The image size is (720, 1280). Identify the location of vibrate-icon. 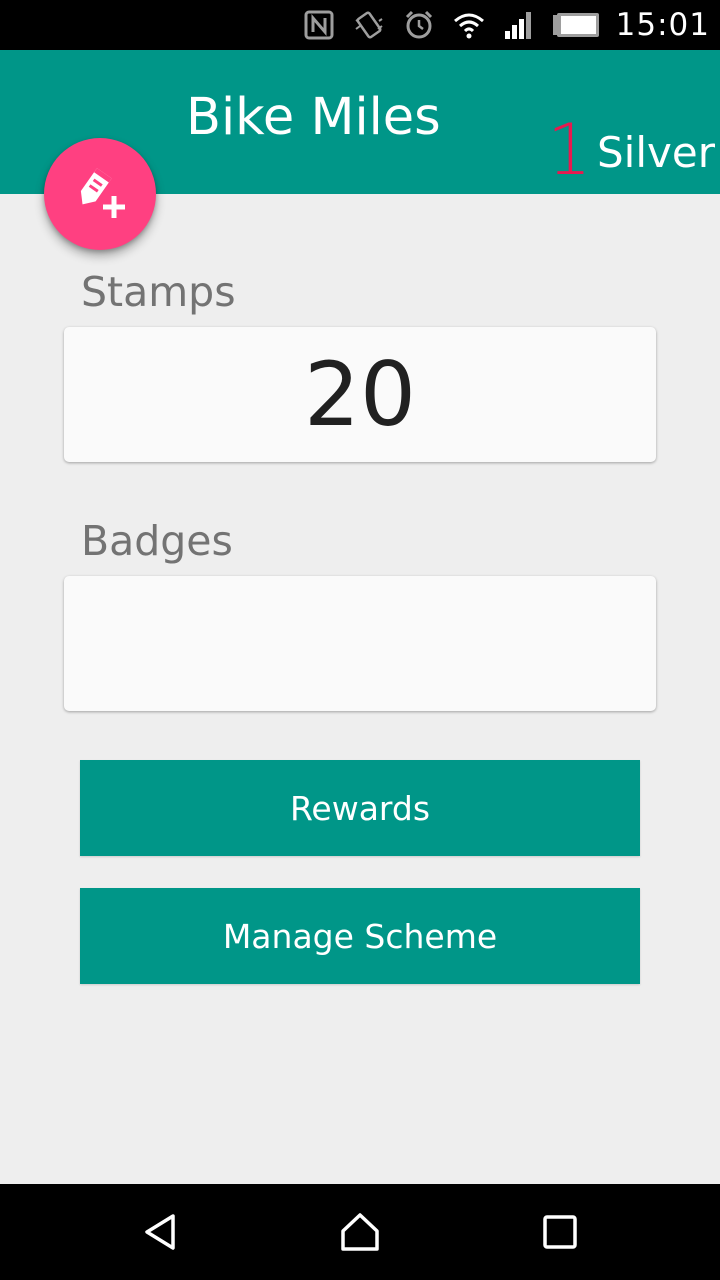
(369, 25).